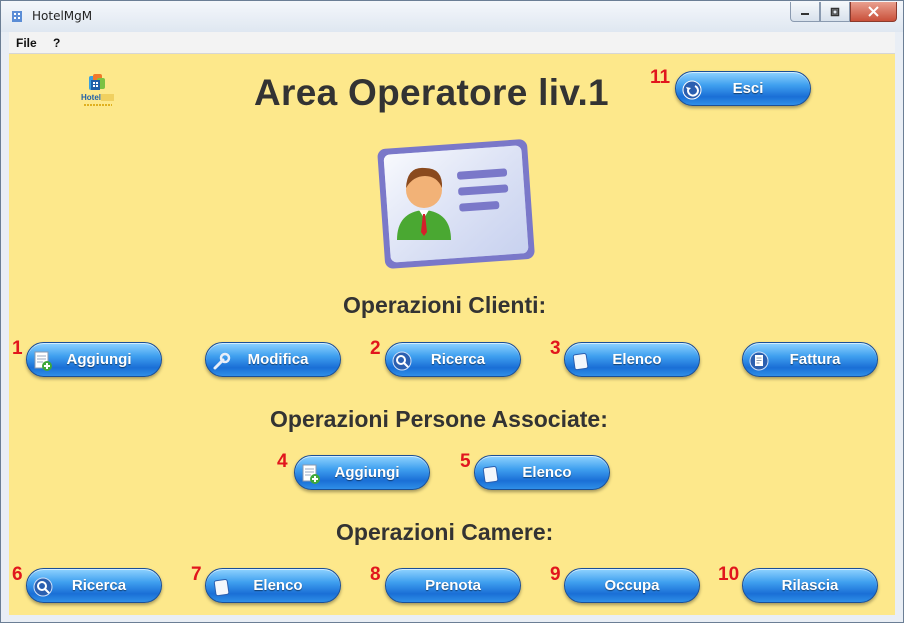  I want to click on room-book-number: 8, so click(375, 574).